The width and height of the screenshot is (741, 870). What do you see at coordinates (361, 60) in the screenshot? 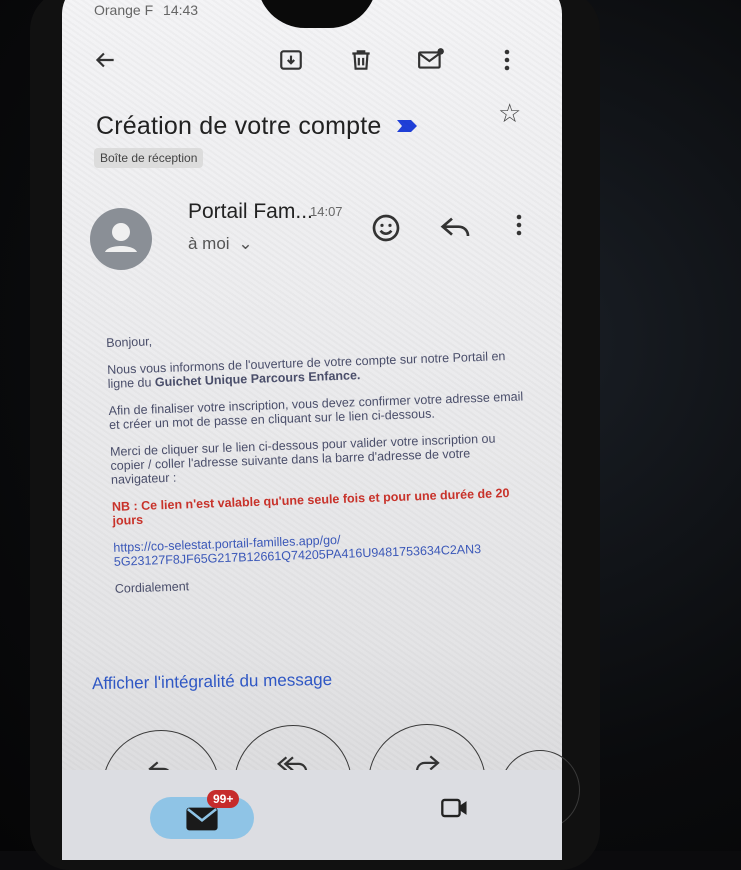
I see `trash-icon` at bounding box center [361, 60].